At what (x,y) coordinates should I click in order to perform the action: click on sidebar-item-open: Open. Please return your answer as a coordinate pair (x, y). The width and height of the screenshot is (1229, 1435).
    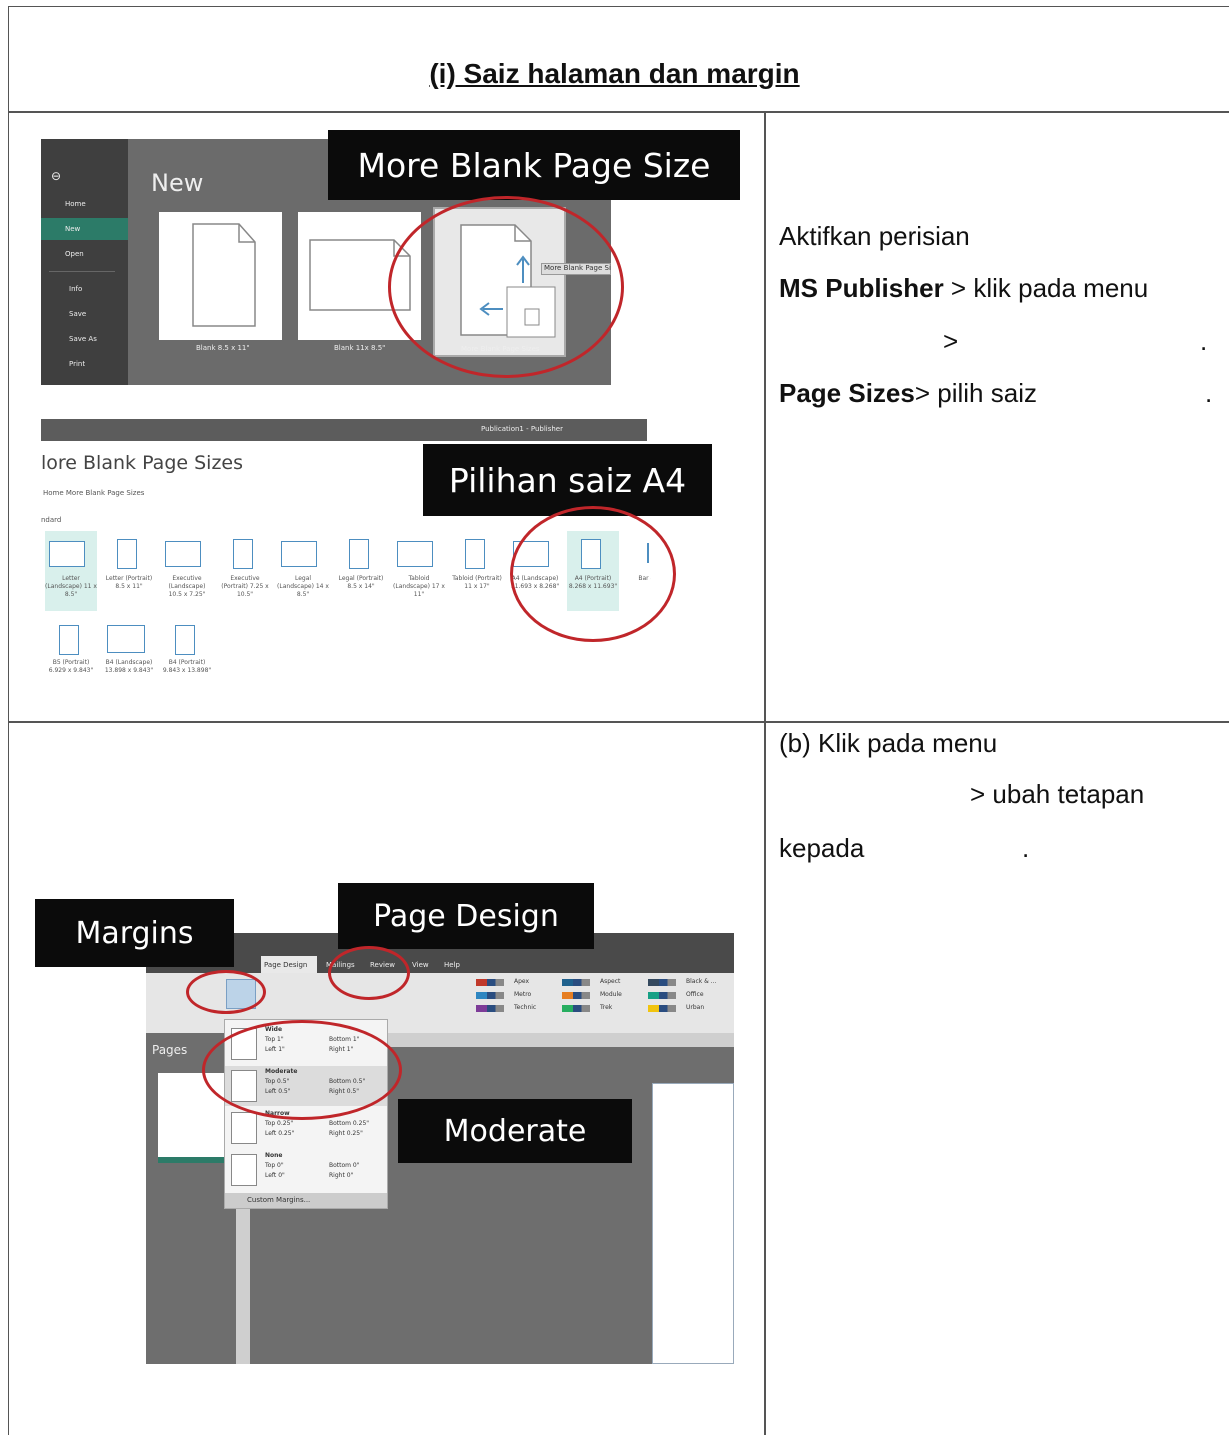
    Looking at the image, I should click on (74, 254).